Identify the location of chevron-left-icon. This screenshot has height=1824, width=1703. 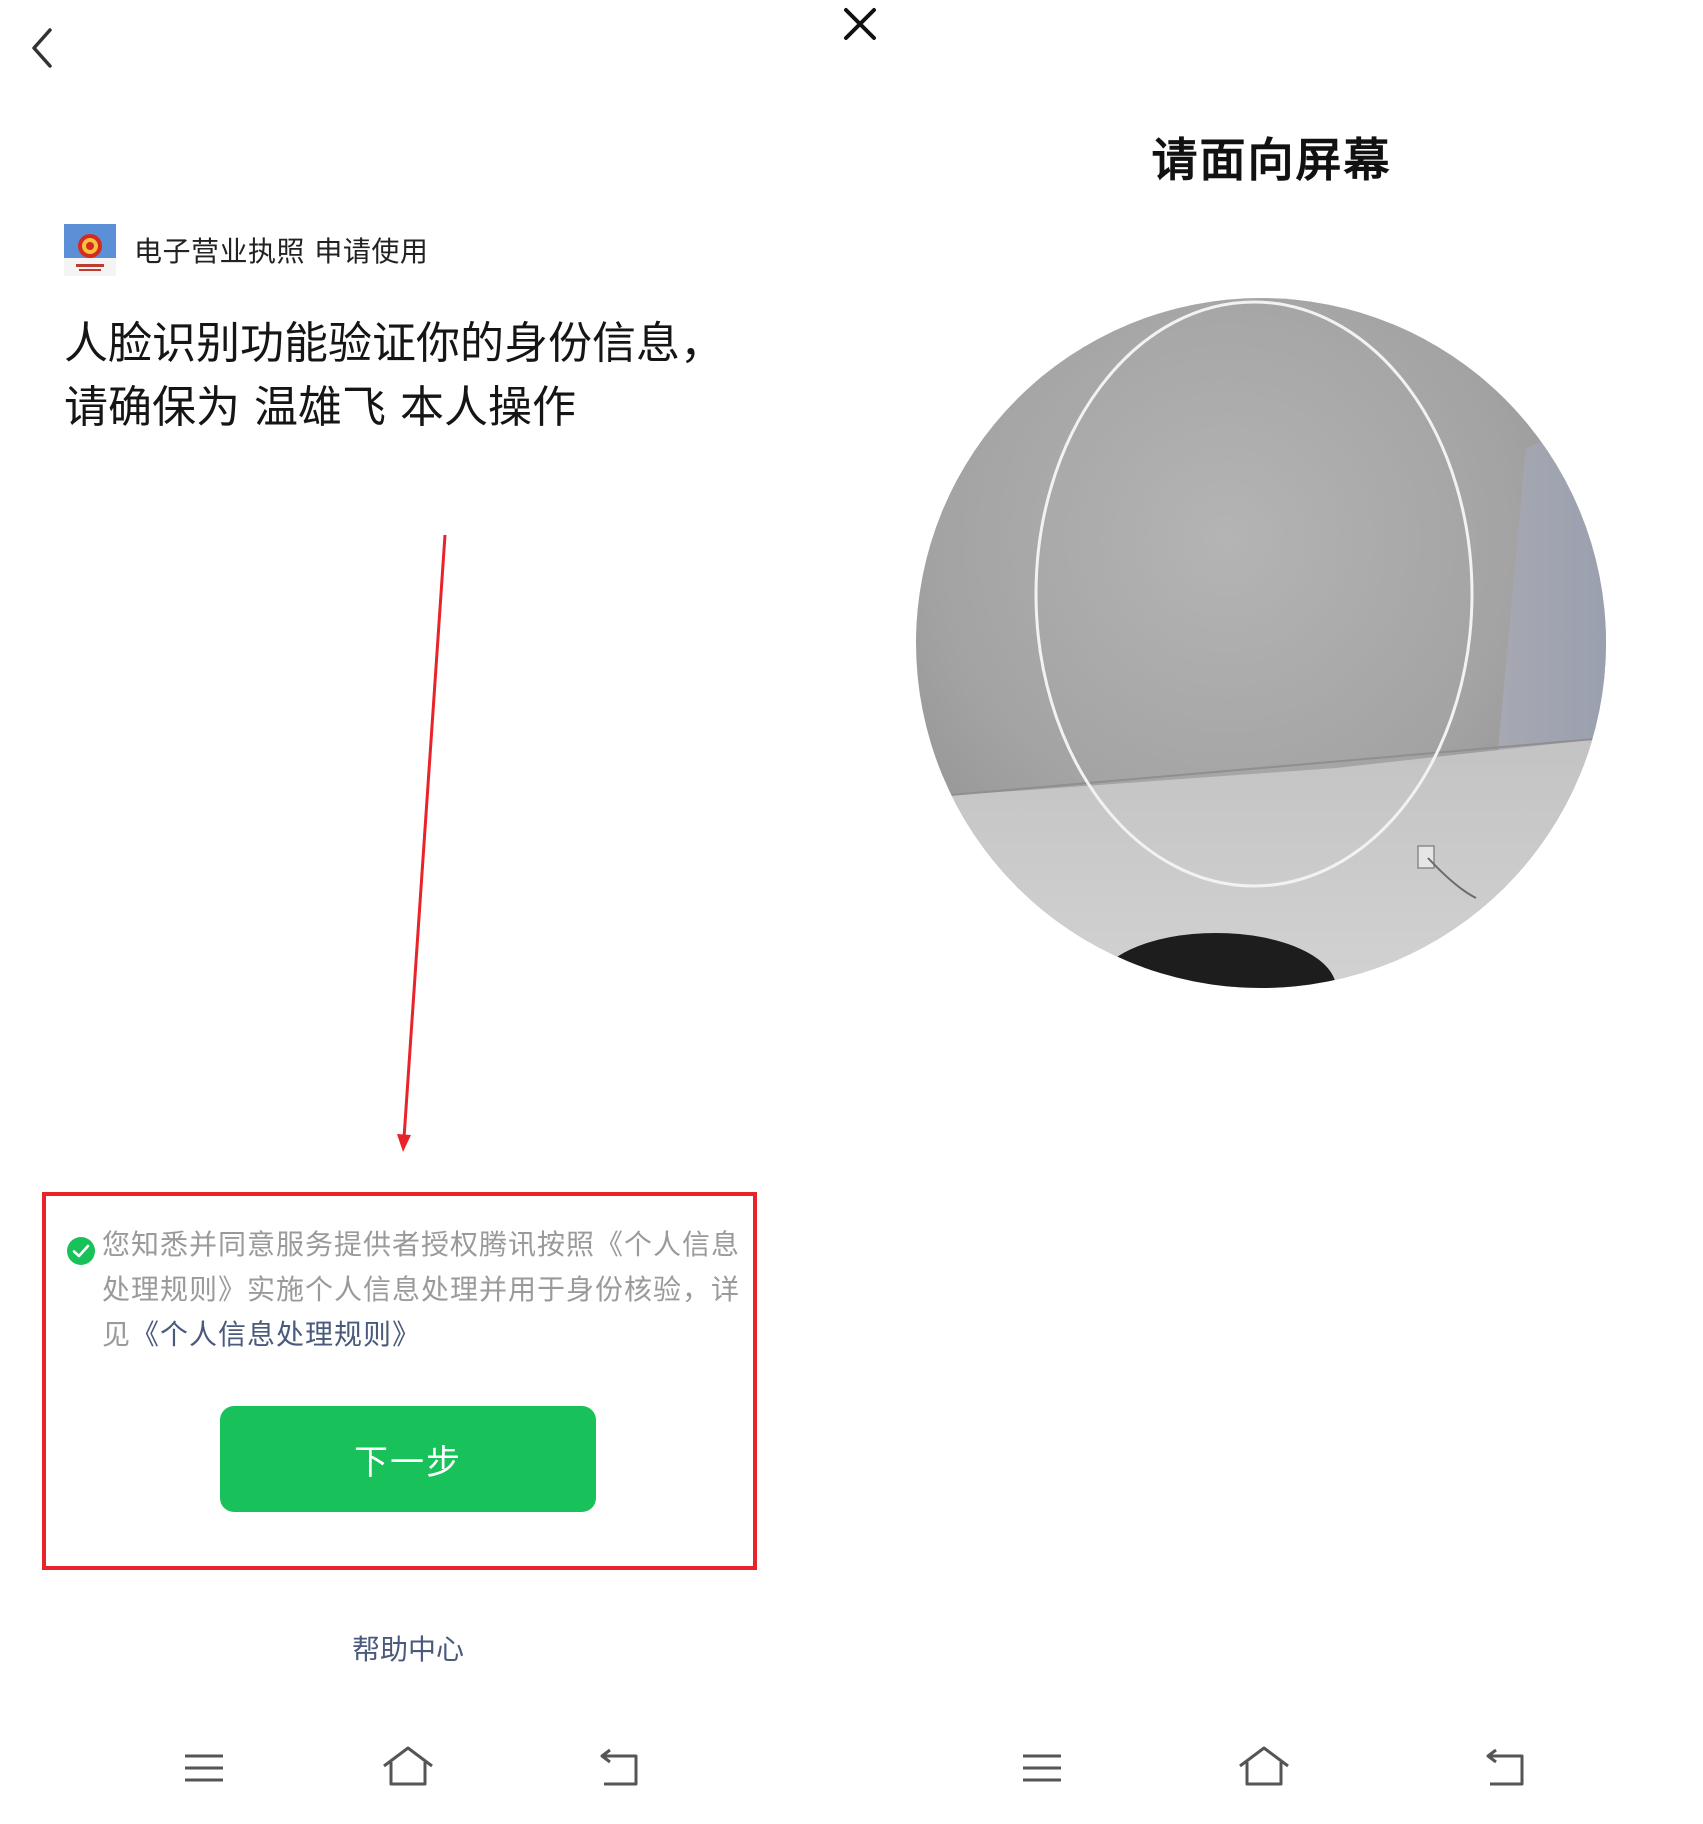
(42, 48).